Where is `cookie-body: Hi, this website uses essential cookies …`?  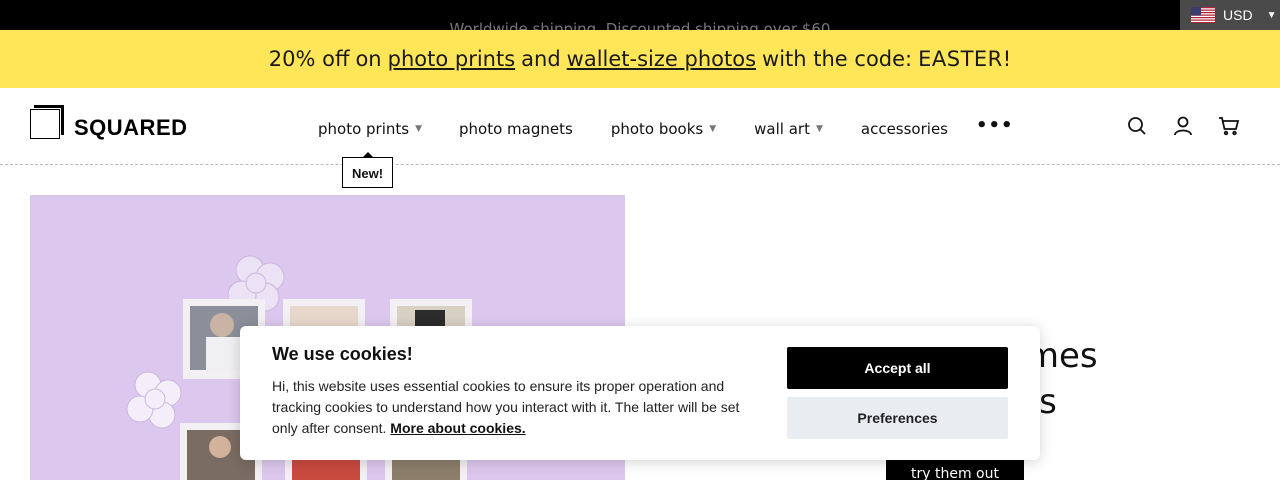 cookie-body: Hi, this website uses essential cookies … is located at coordinates (507, 407).